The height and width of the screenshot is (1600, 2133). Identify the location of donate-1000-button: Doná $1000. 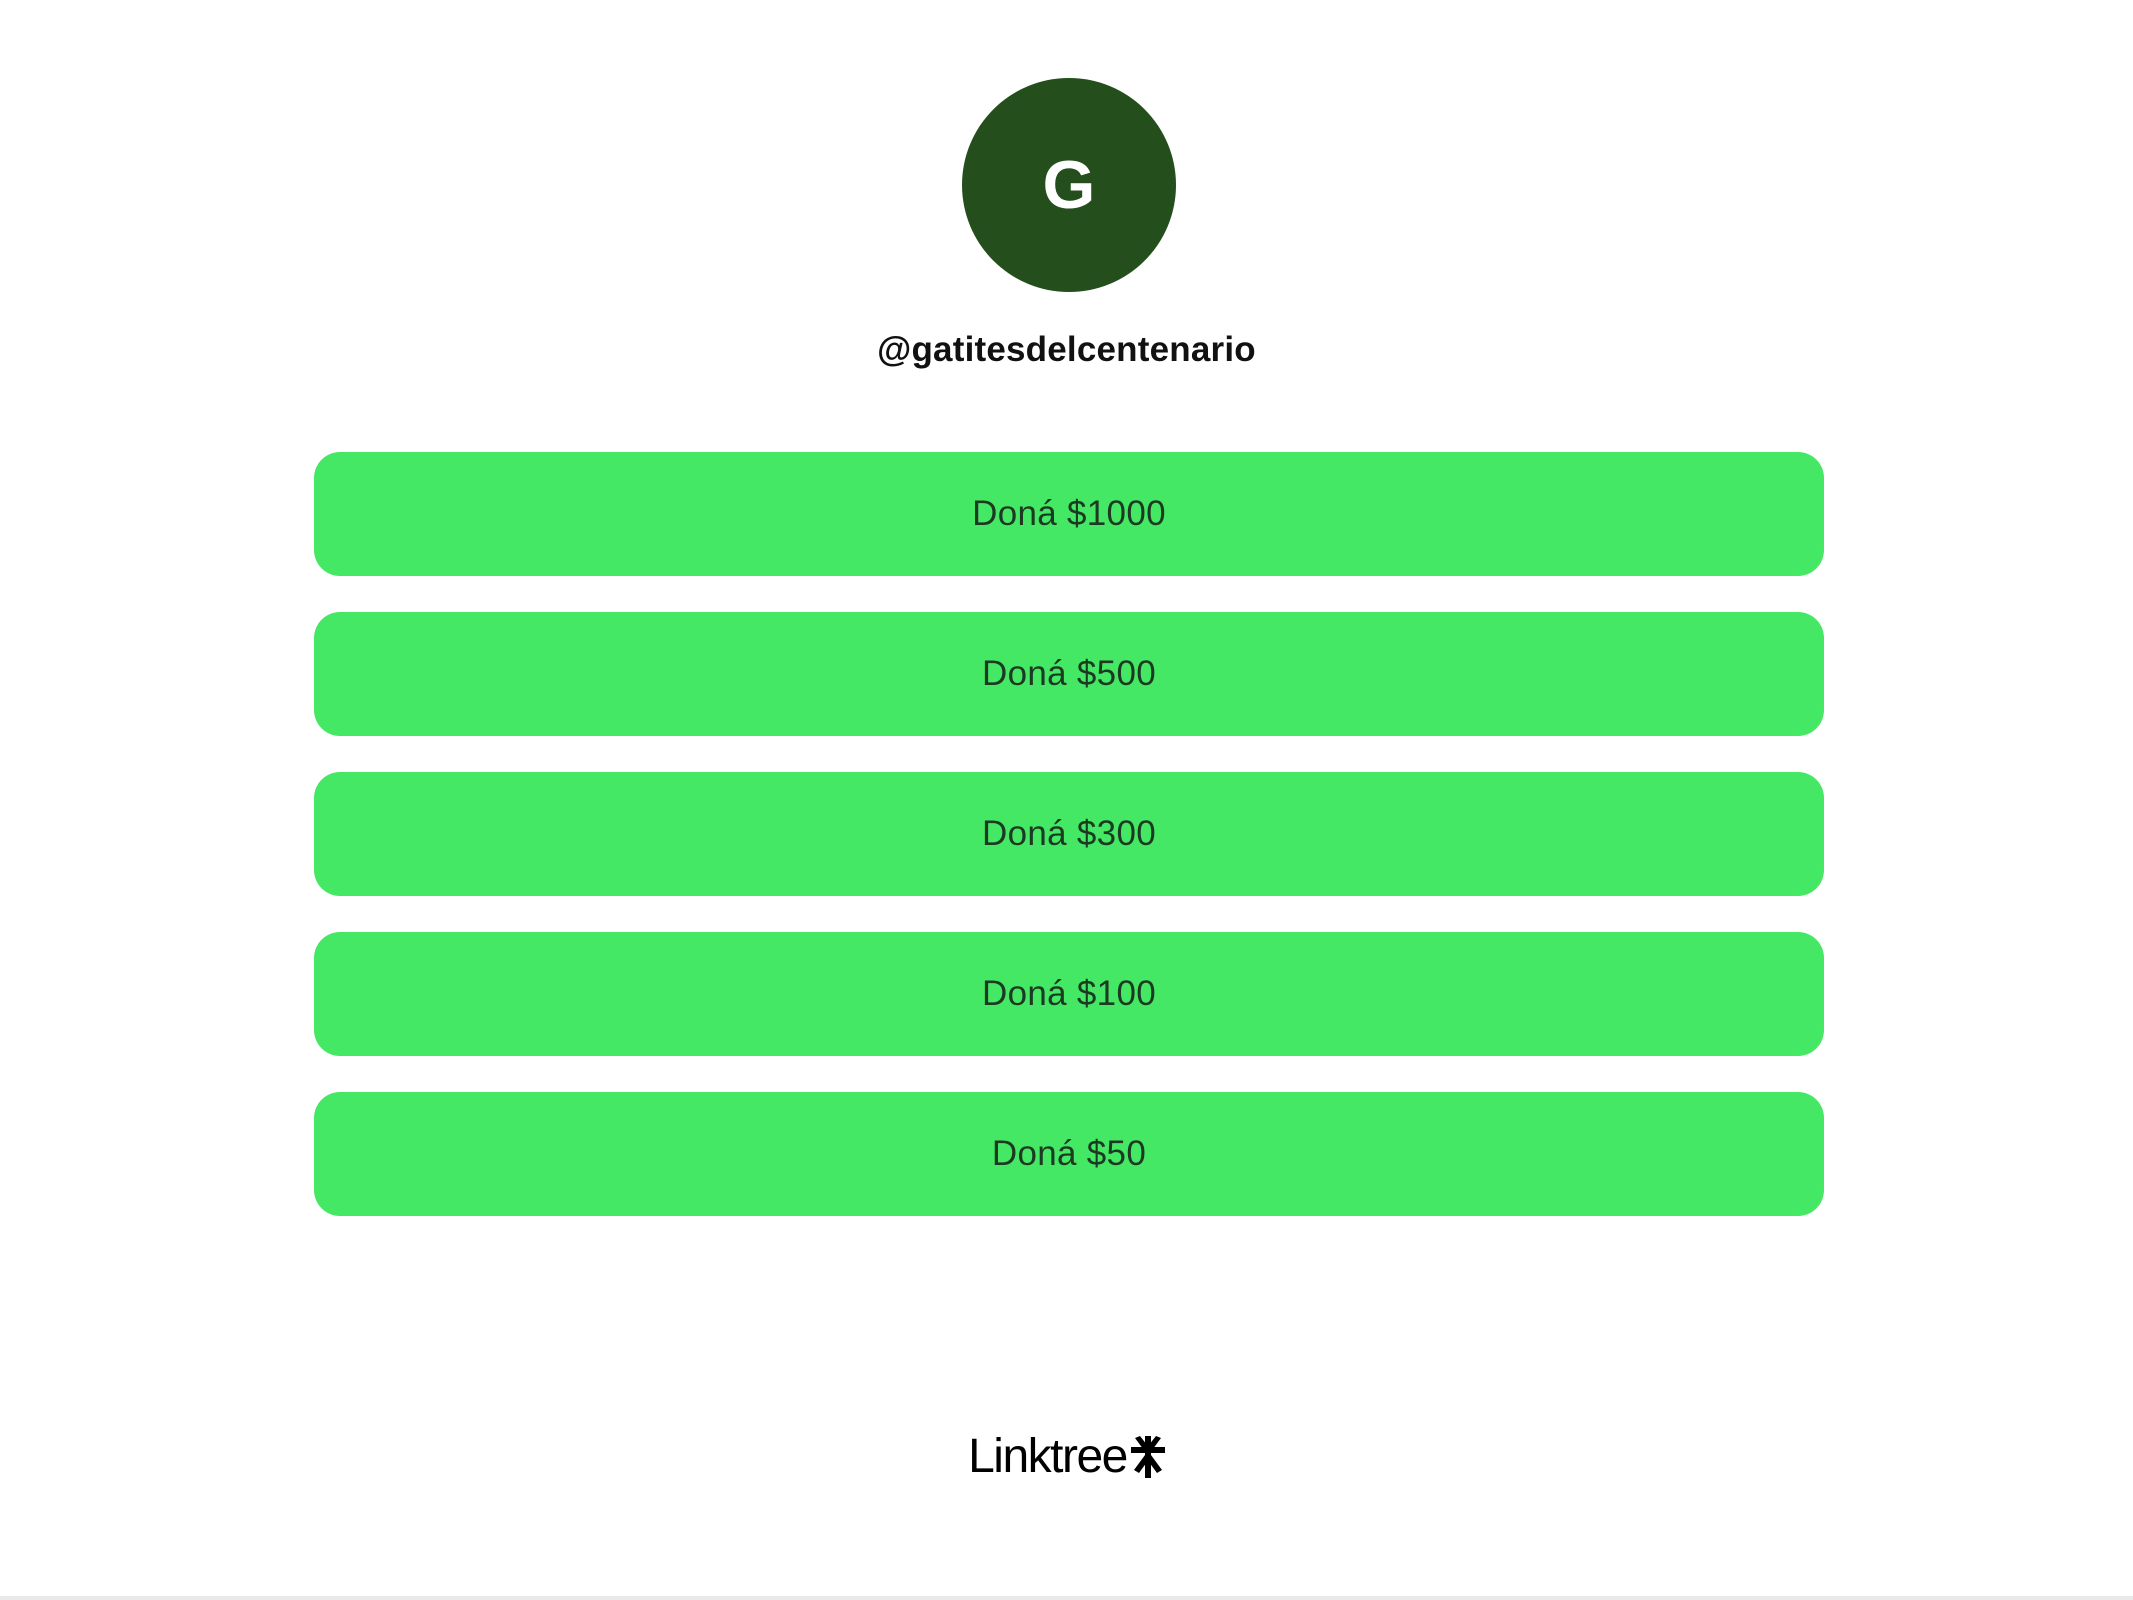
(1069, 514).